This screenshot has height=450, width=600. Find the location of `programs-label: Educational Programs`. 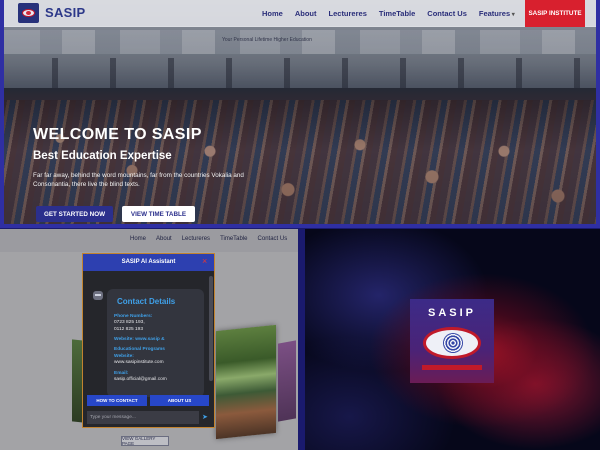

programs-label: Educational Programs is located at coordinates (139, 349).